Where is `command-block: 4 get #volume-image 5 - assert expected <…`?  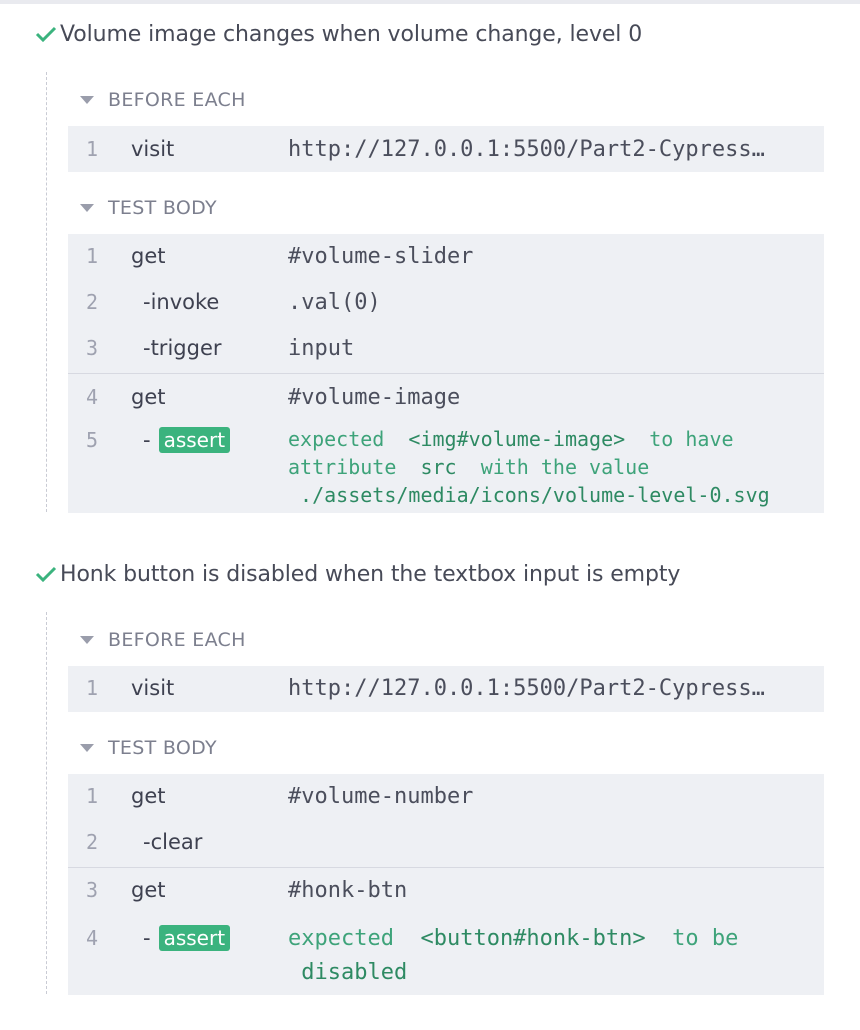 command-block: 4 get #volume-image 5 - assert expected <… is located at coordinates (446, 443).